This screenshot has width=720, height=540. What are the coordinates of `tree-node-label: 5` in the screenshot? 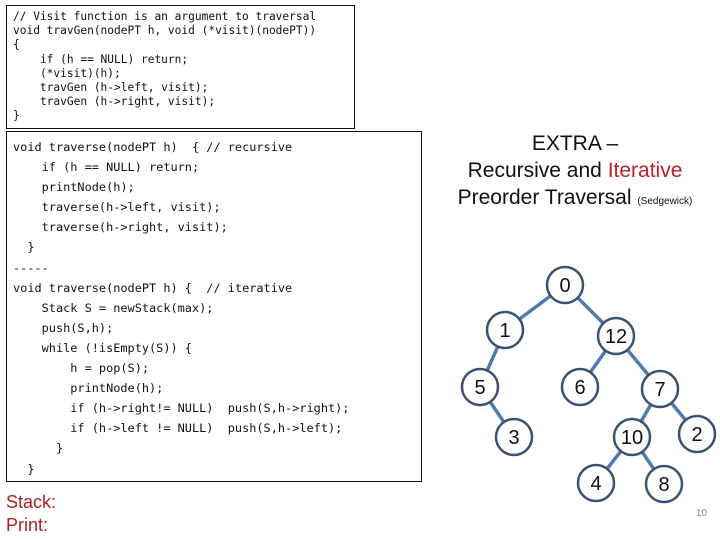 It's located at (479, 388).